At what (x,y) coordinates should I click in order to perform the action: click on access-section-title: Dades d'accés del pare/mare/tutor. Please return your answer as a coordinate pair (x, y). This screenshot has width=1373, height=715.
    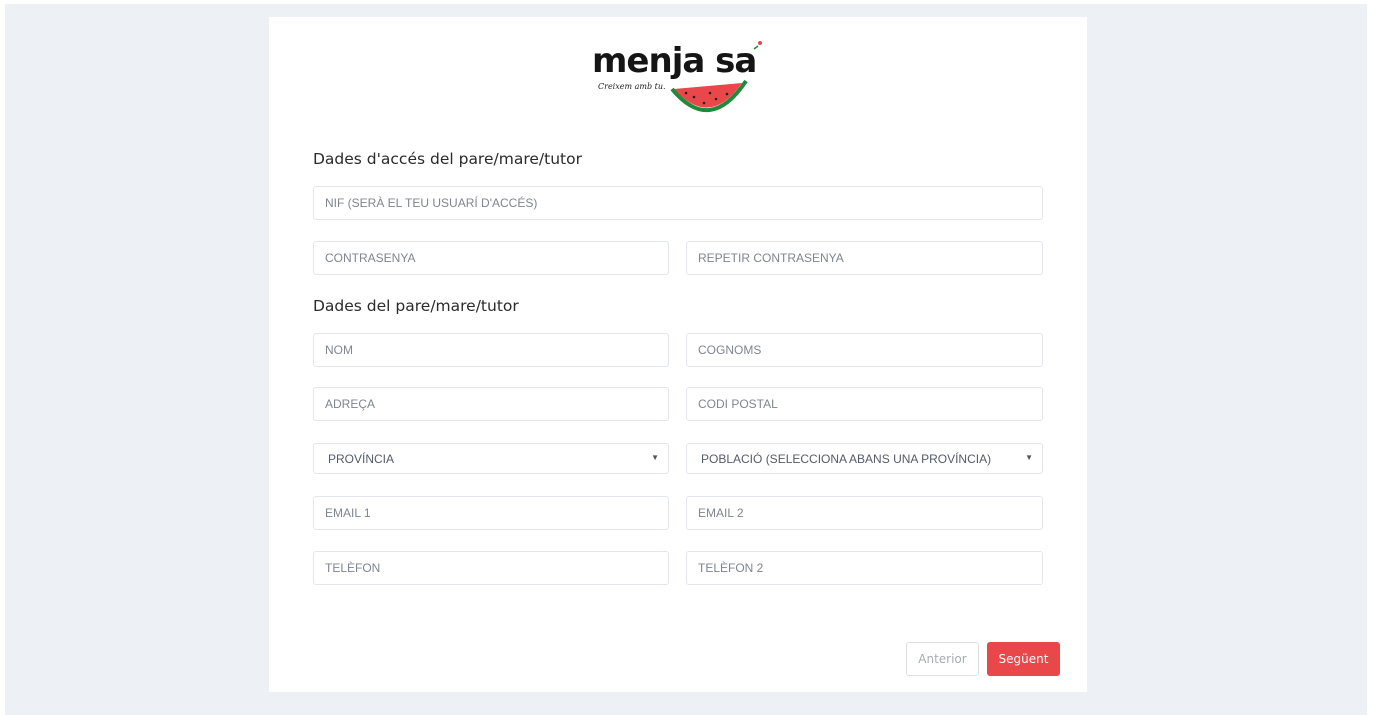
    Looking at the image, I should click on (447, 159).